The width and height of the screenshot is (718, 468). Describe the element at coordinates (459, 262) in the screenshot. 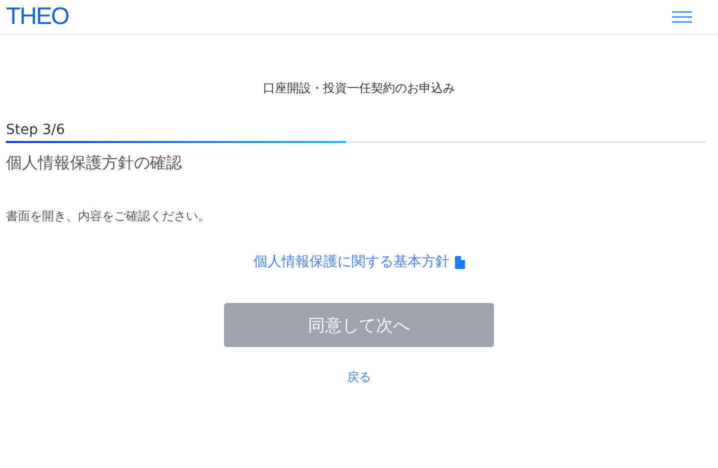

I see `document-icon` at that location.